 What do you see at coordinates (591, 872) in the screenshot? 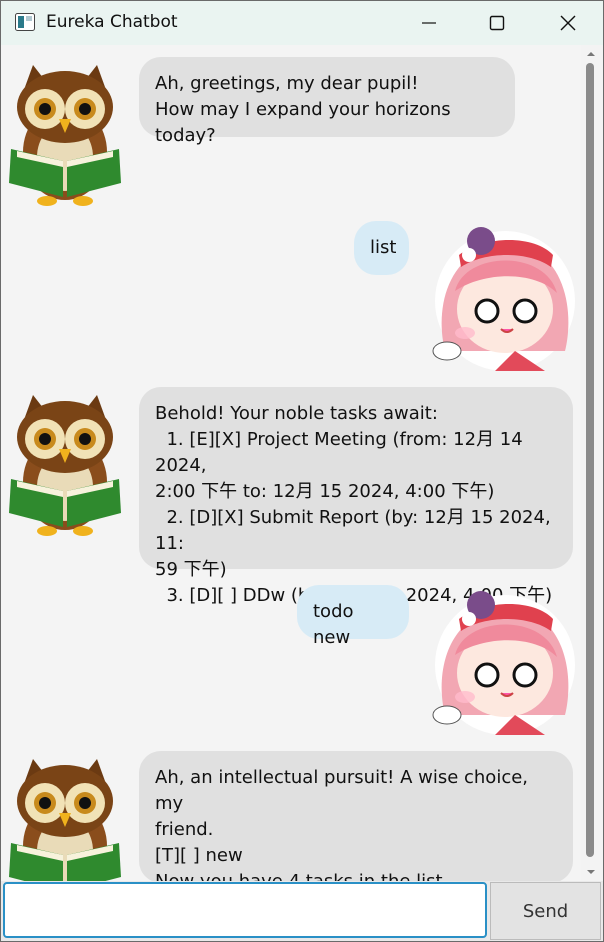
I see `scroll-down-arrow-icon` at bounding box center [591, 872].